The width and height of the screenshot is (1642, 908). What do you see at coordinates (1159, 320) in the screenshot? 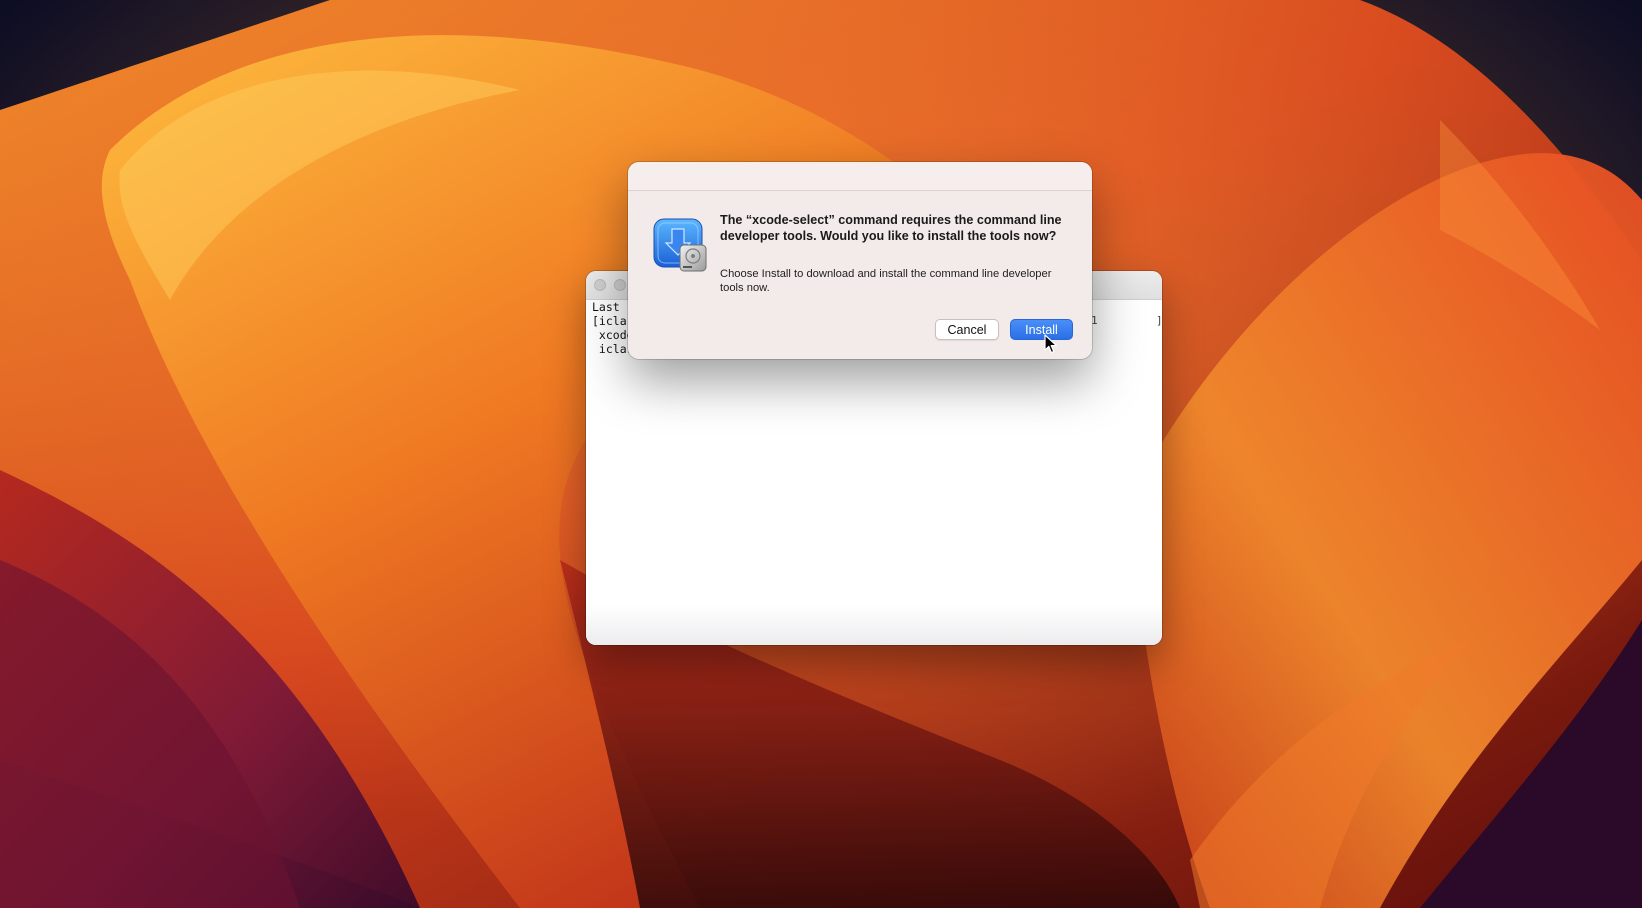
I see `terminal-text-fragment: ]` at bounding box center [1159, 320].